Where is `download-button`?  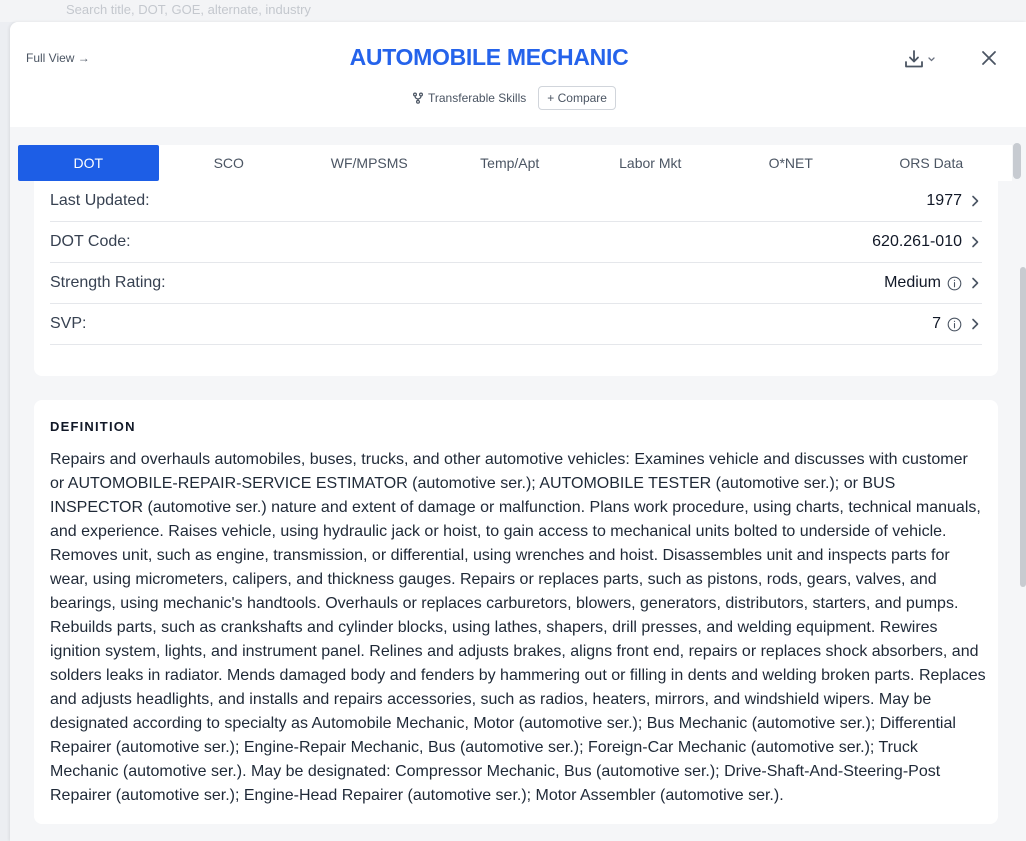 download-button is located at coordinates (919, 59).